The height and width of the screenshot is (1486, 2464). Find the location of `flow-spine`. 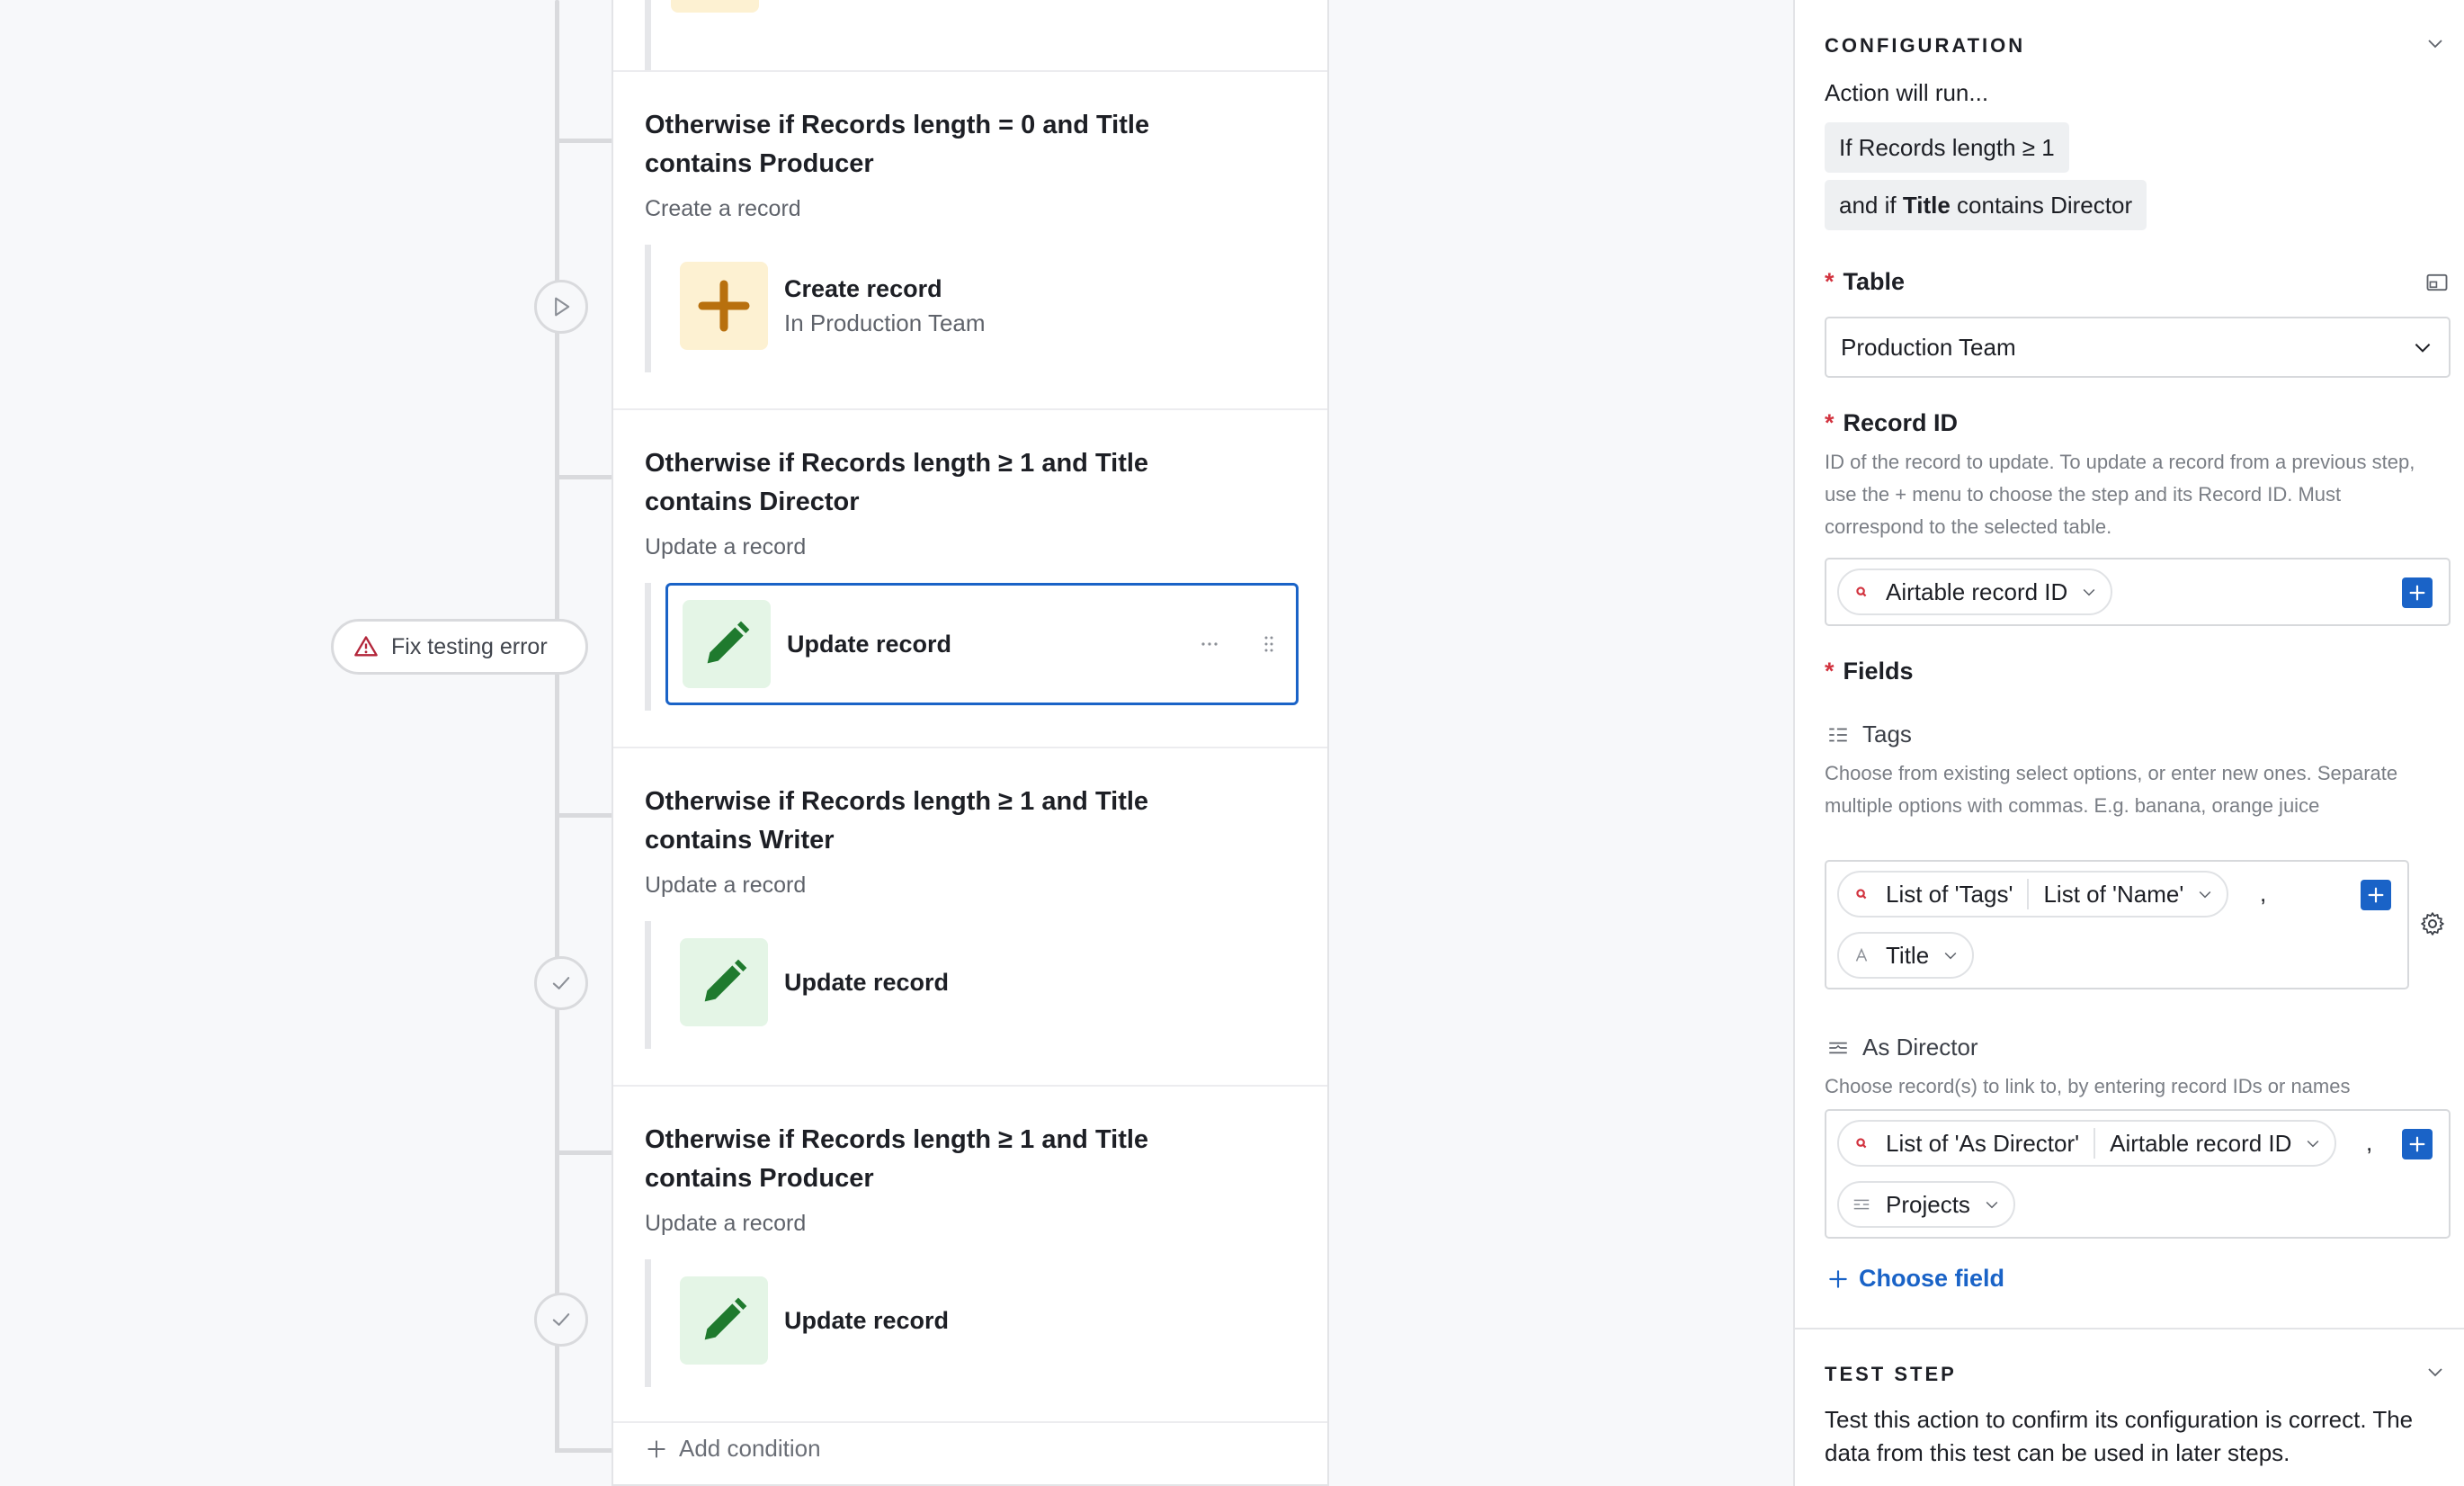

flow-spine is located at coordinates (557, 726).